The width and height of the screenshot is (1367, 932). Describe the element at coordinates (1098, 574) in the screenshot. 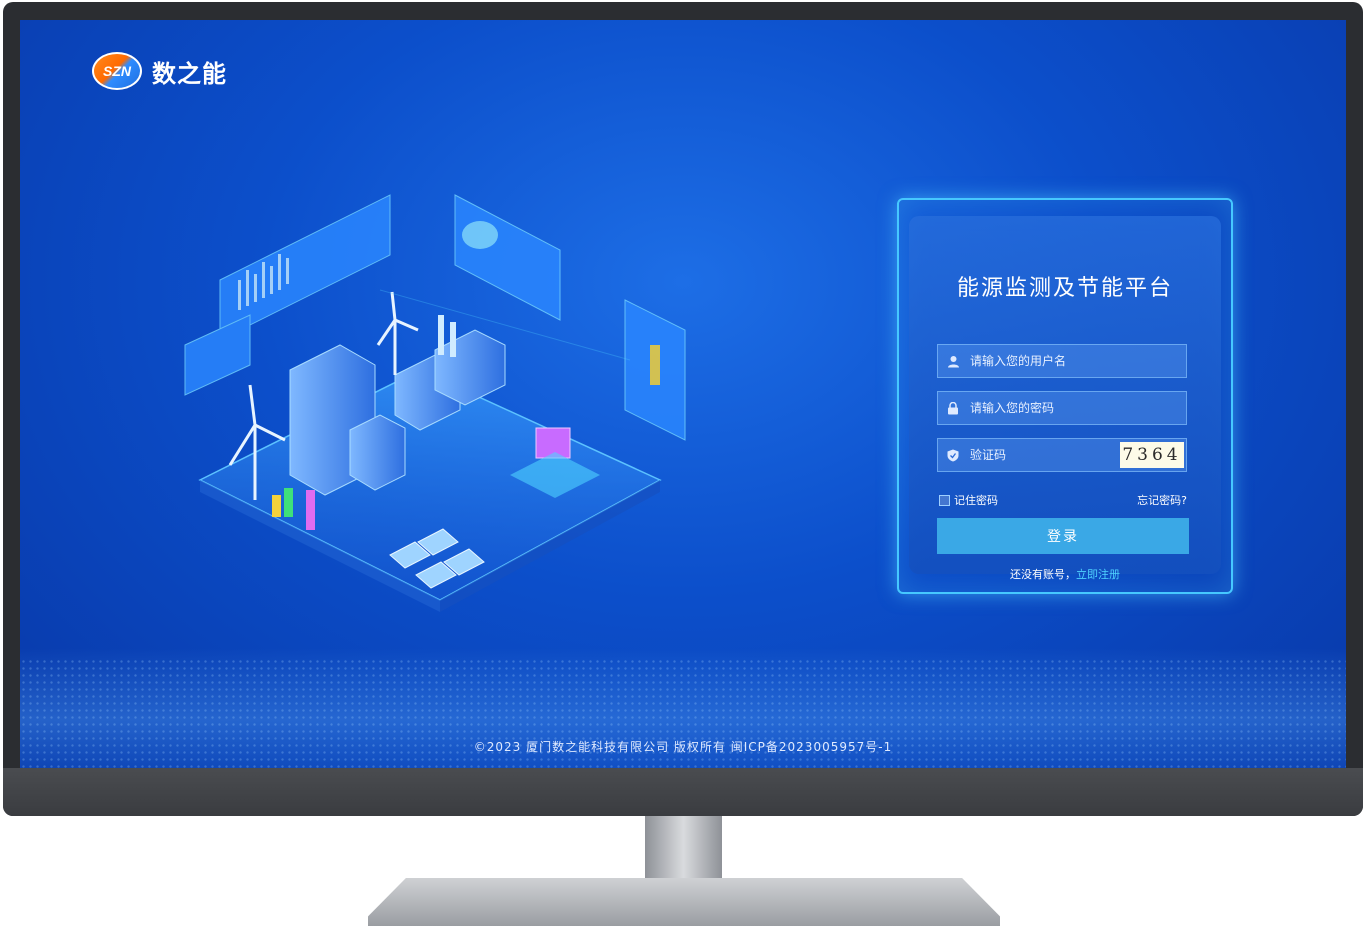

I see `register-link: 立即注册` at that location.